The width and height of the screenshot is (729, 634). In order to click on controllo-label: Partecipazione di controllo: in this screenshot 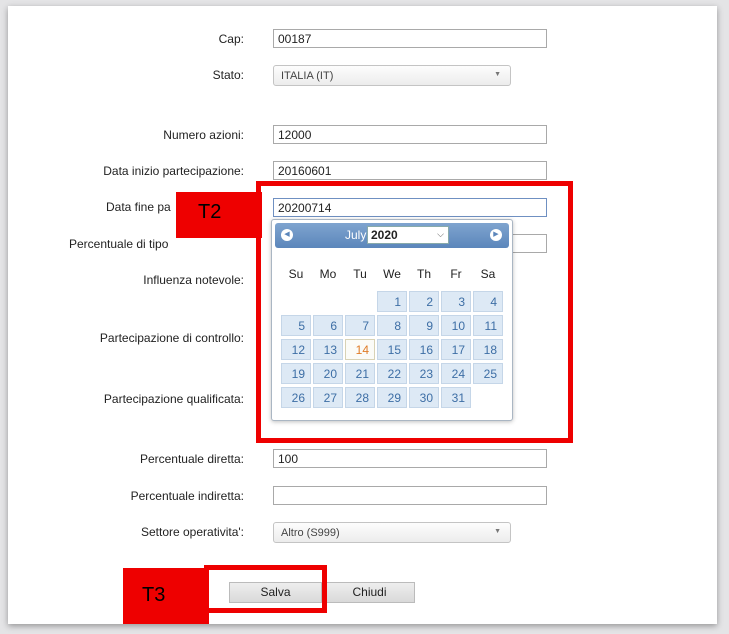, I will do `click(171, 338)`.